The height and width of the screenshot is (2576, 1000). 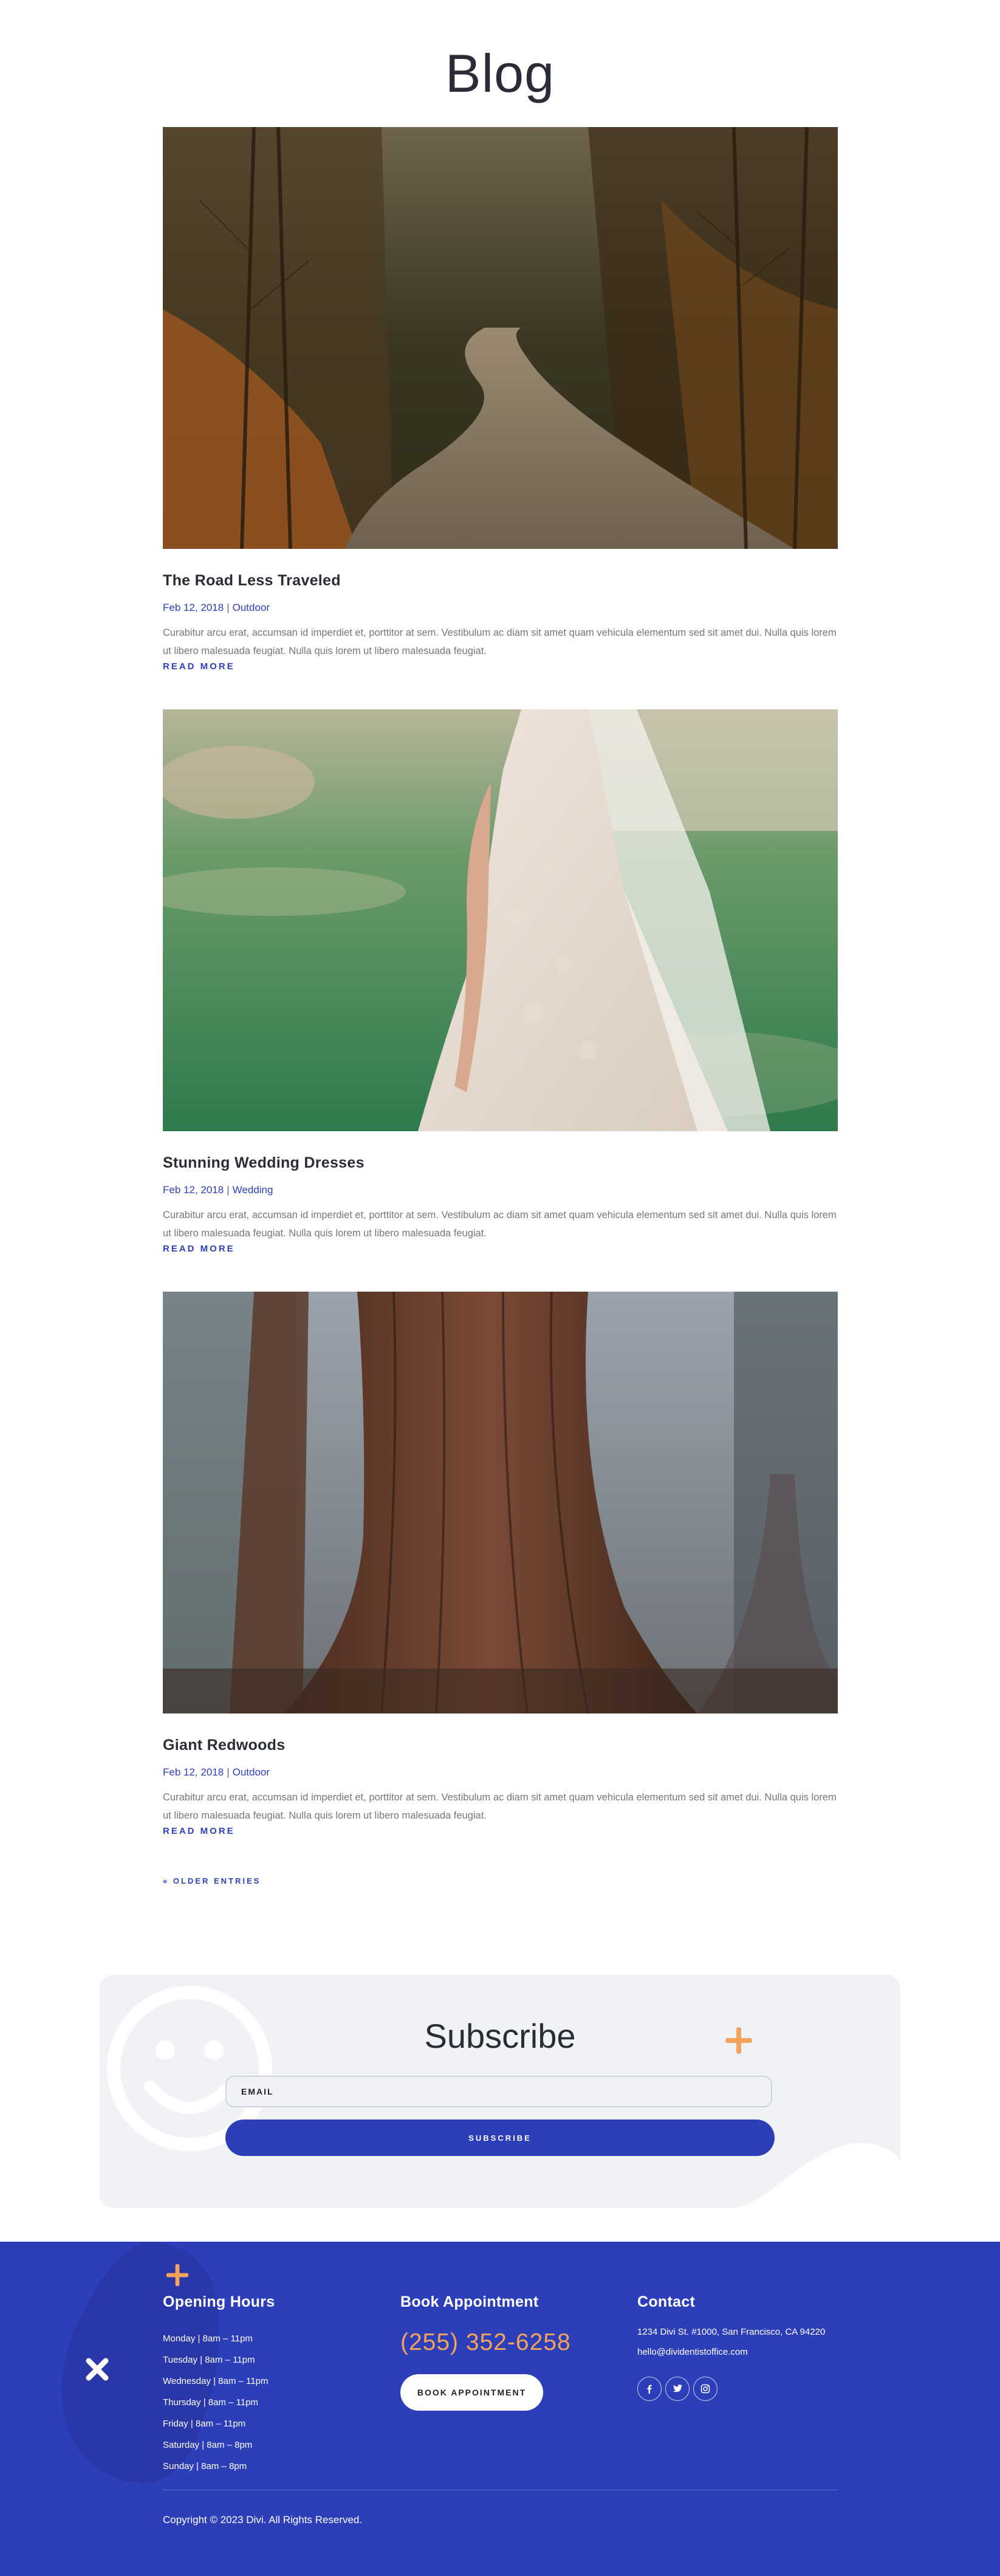 I want to click on post-title: Stunning Wedding Dresses, so click(x=500, y=1163).